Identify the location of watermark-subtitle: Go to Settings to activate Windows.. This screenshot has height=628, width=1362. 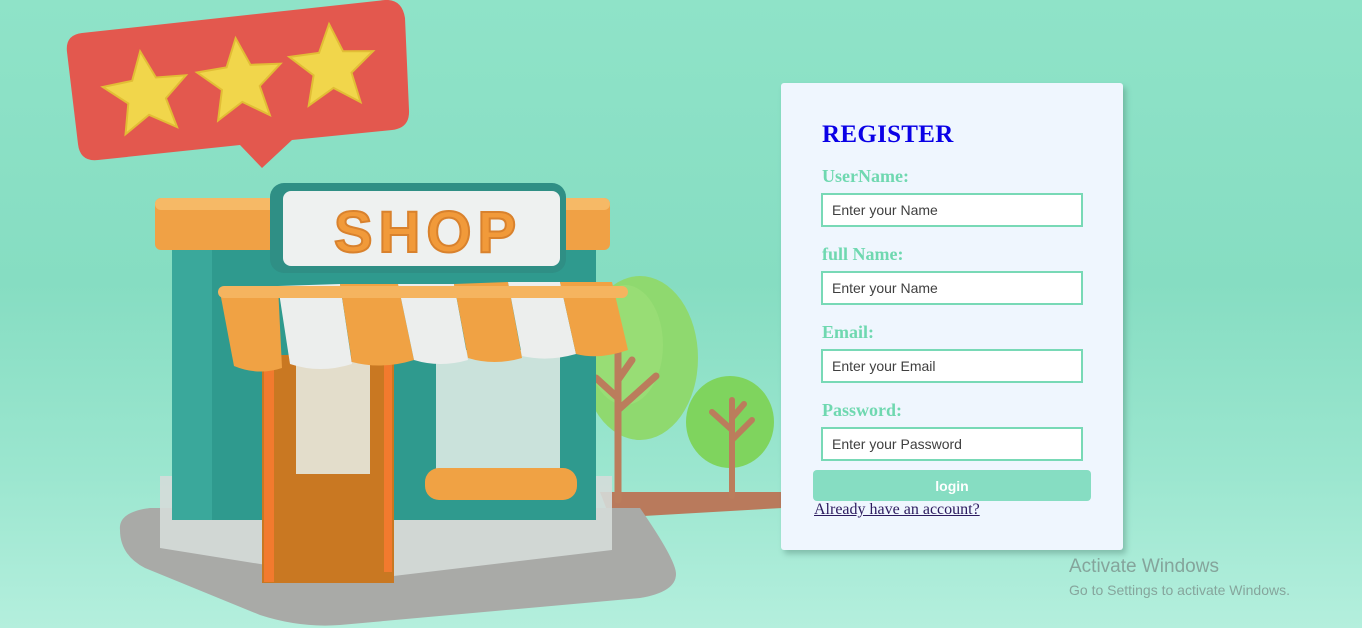
(1179, 590).